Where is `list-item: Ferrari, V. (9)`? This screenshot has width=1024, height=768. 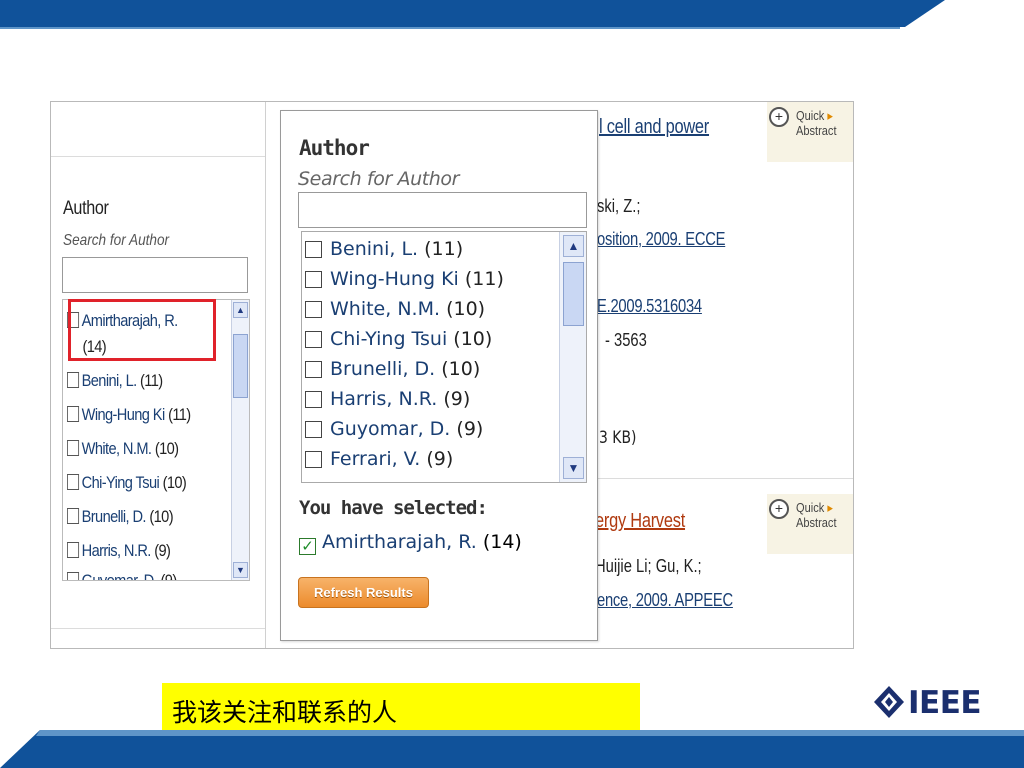 list-item: Ferrari, V. (9) is located at coordinates (379, 459).